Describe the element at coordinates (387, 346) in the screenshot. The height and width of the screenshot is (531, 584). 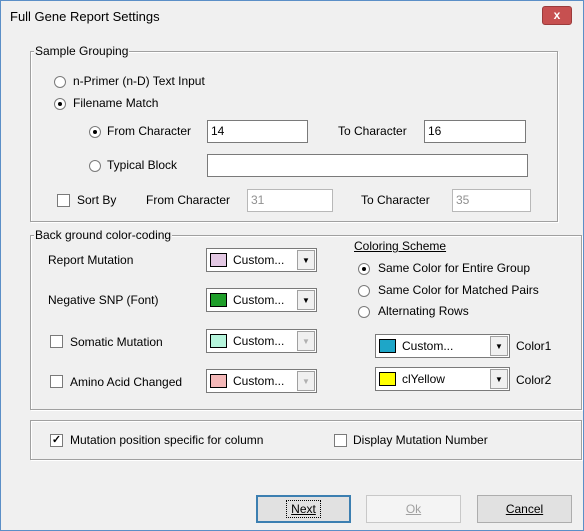
I see `color1-swatch` at that location.